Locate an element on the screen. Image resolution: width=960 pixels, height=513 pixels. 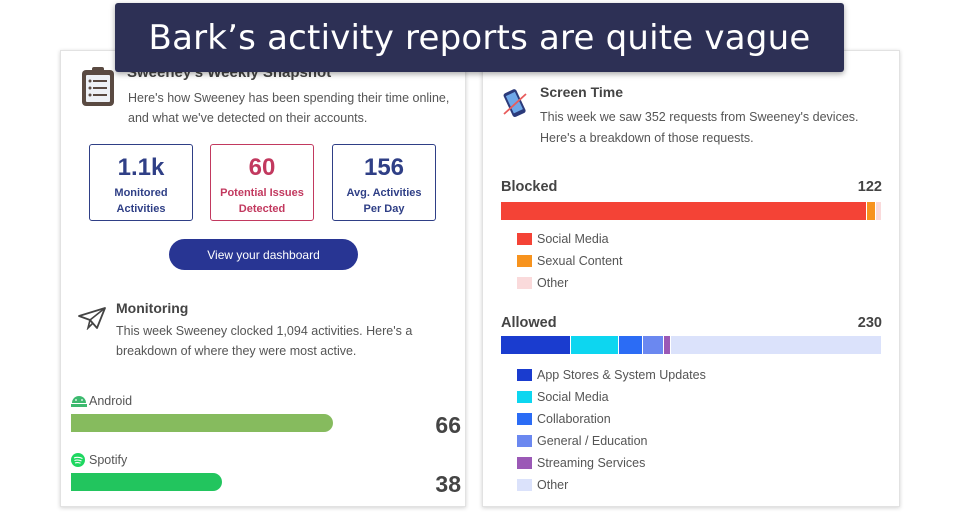
app-row-android: Android 66 is located at coordinates (266, 424).